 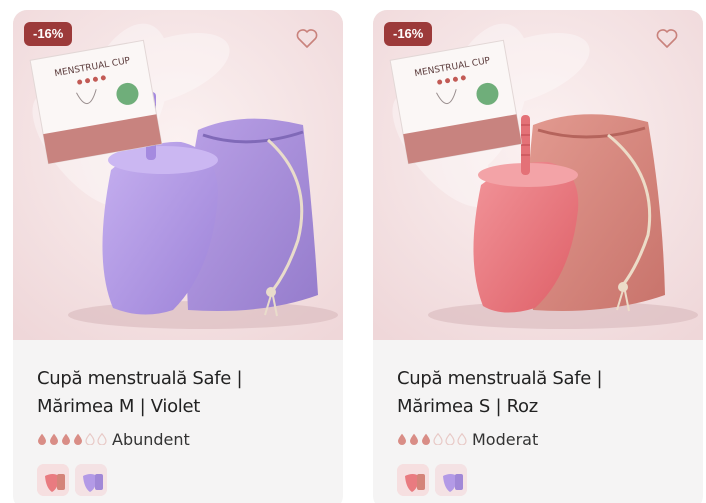 I want to click on product-title: Cupă menstruală Safe | Mărimea S | Roz, so click(x=540, y=393).